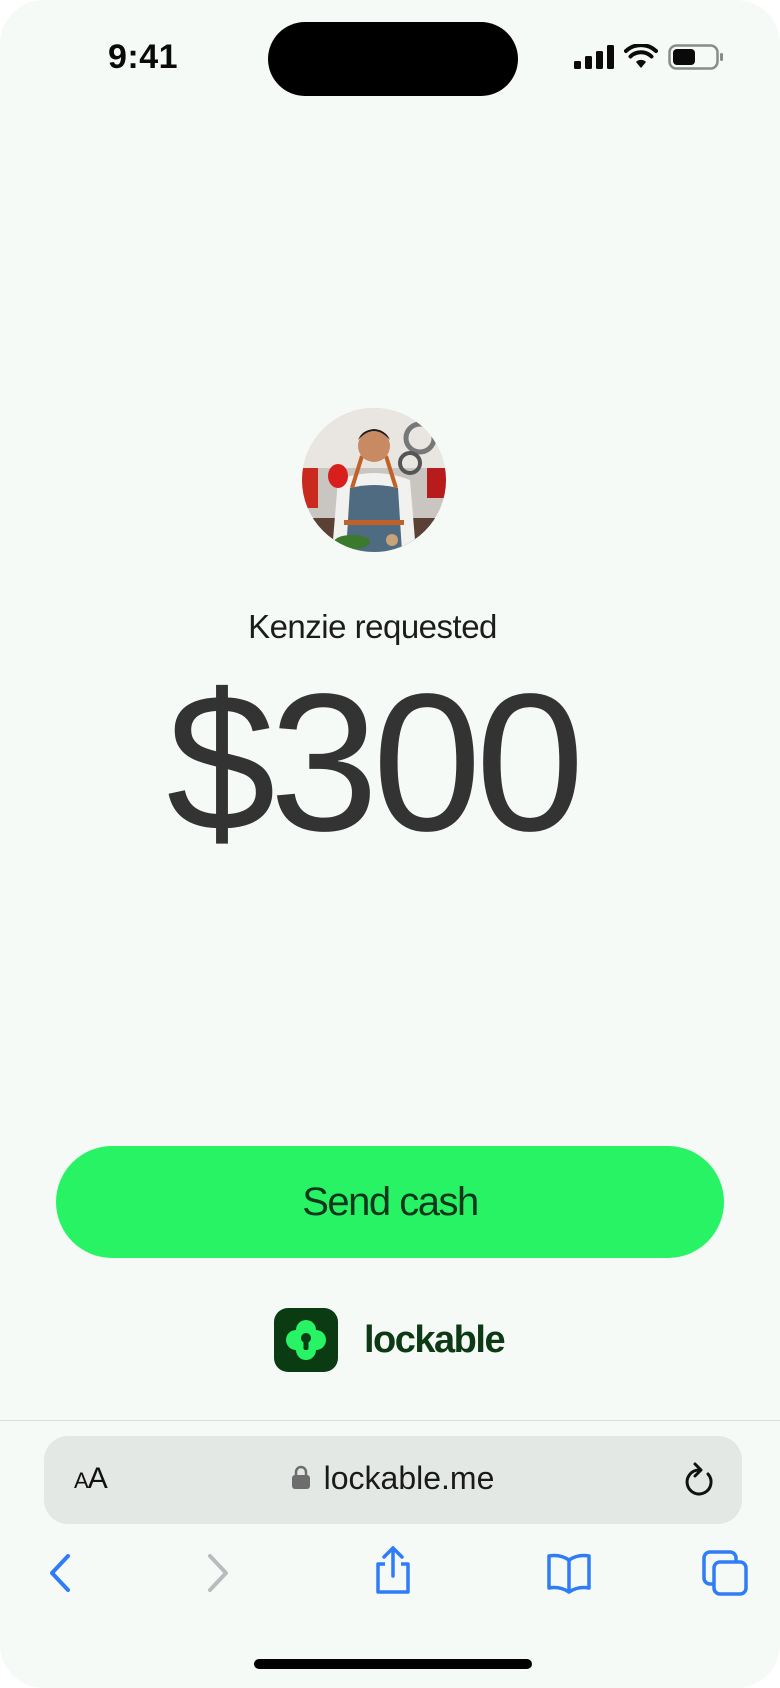 The height and width of the screenshot is (1688, 780). I want to click on signal-icon, so click(594, 59).